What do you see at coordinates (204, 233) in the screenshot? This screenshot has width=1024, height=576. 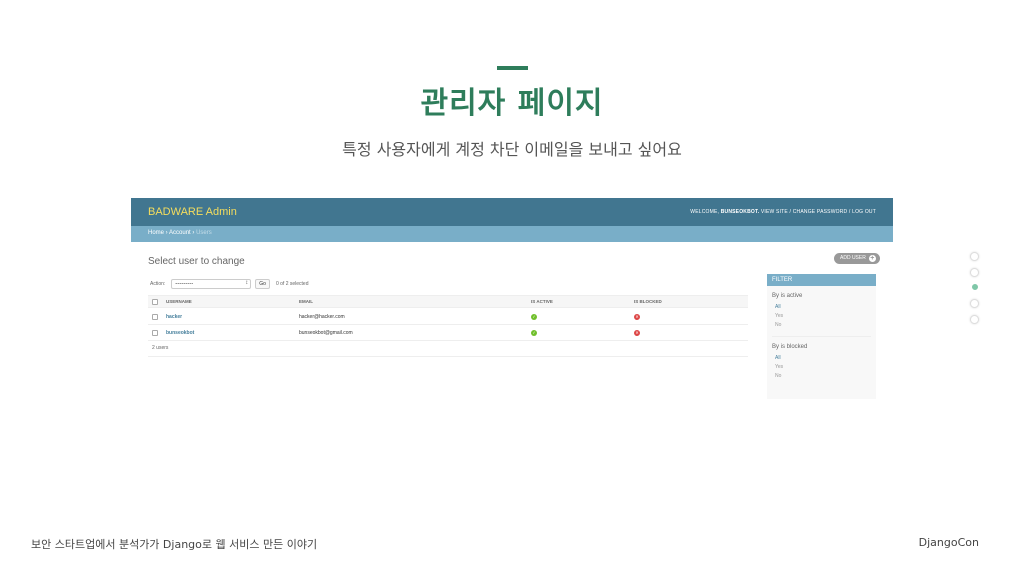 I see `breadcrumb-current: Users` at bounding box center [204, 233].